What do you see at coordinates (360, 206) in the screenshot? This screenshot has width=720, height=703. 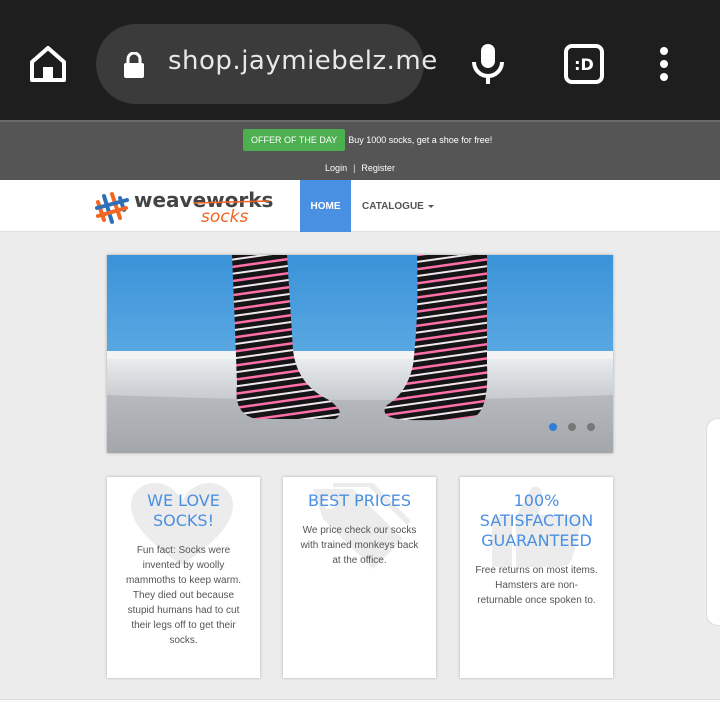 I see `site-navbar: weaveworks socks HOME CATALOGUE` at bounding box center [360, 206].